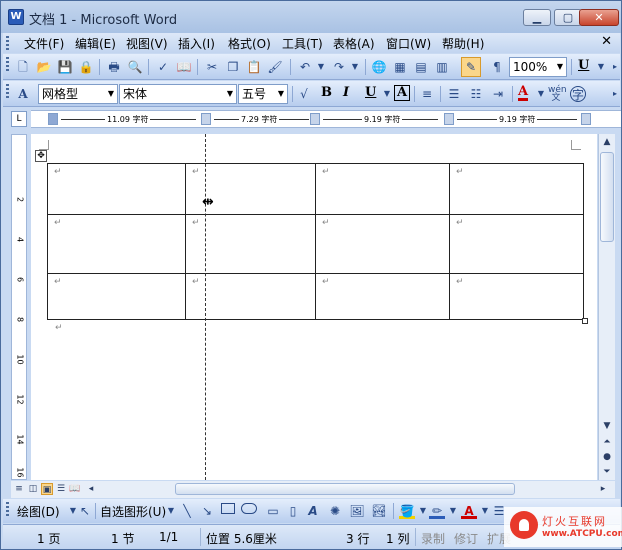  What do you see at coordinates (7, 91) in the screenshot?
I see `formatting-toolbar-grip` at bounding box center [7, 91].